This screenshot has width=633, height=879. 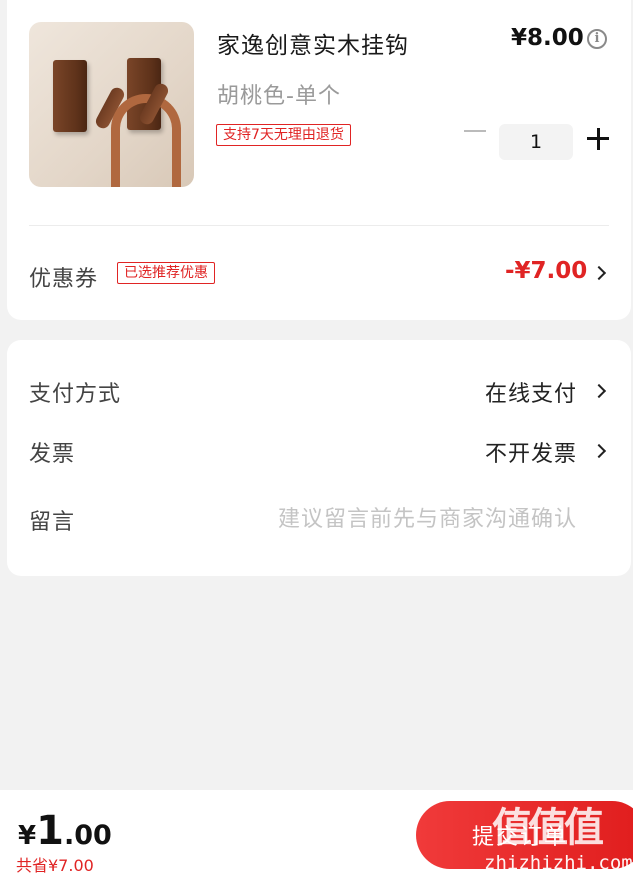 What do you see at coordinates (531, 452) in the screenshot?
I see `invoice-value: 不开发票` at bounding box center [531, 452].